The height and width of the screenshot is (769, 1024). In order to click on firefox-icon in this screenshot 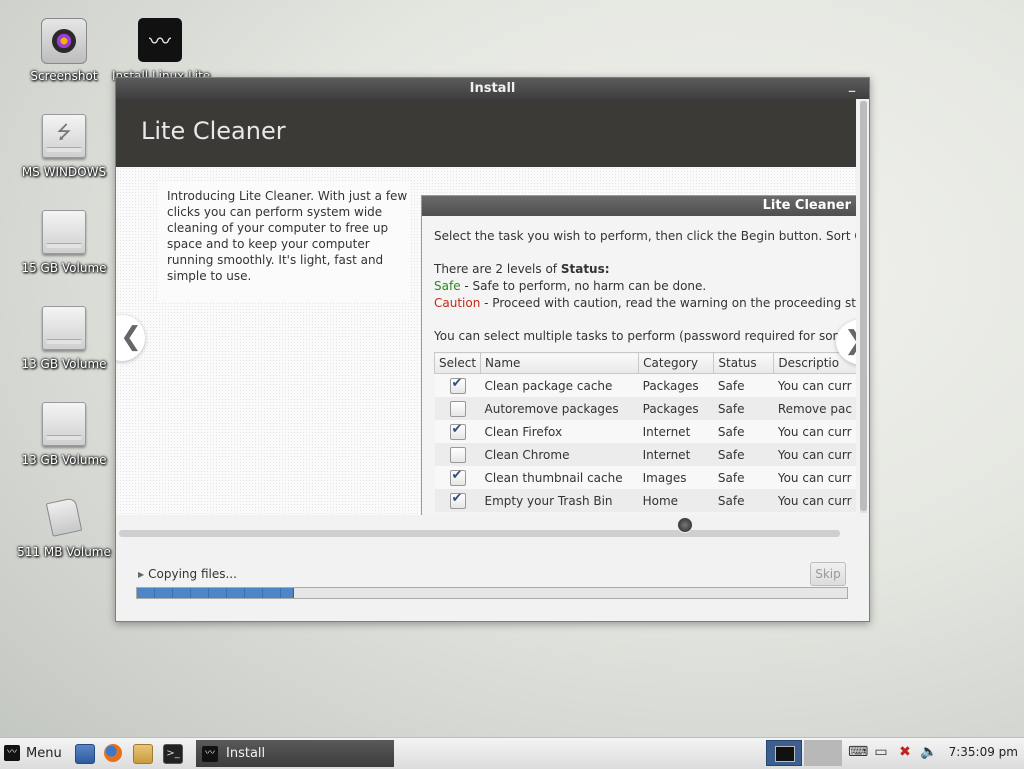, I will do `click(113, 753)`.